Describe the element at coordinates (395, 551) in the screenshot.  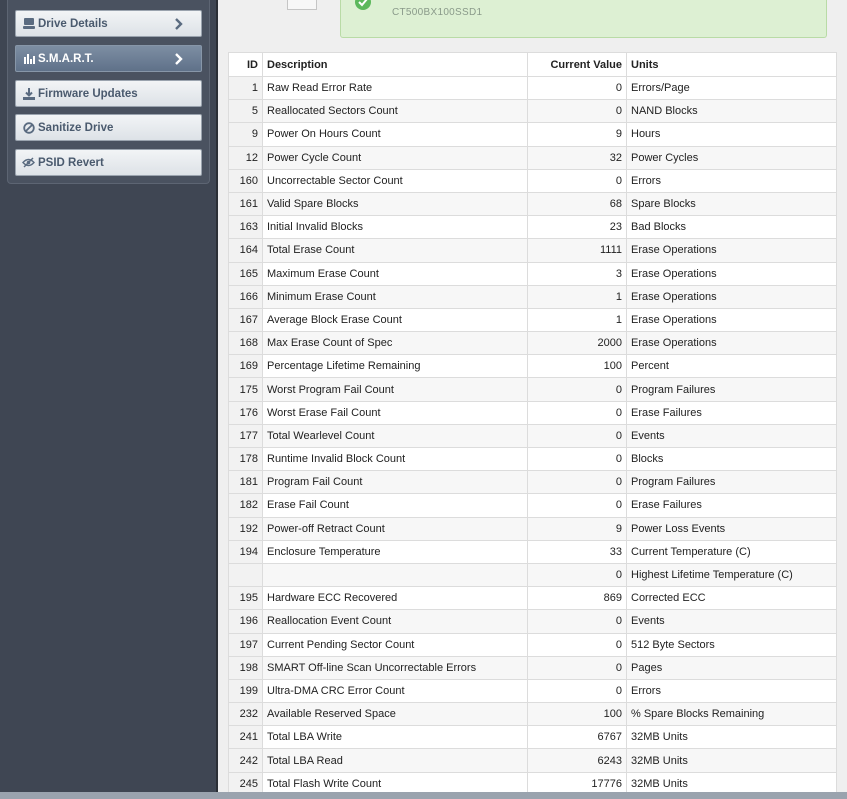
I see `cell-description: Enclosure Temperature` at that location.